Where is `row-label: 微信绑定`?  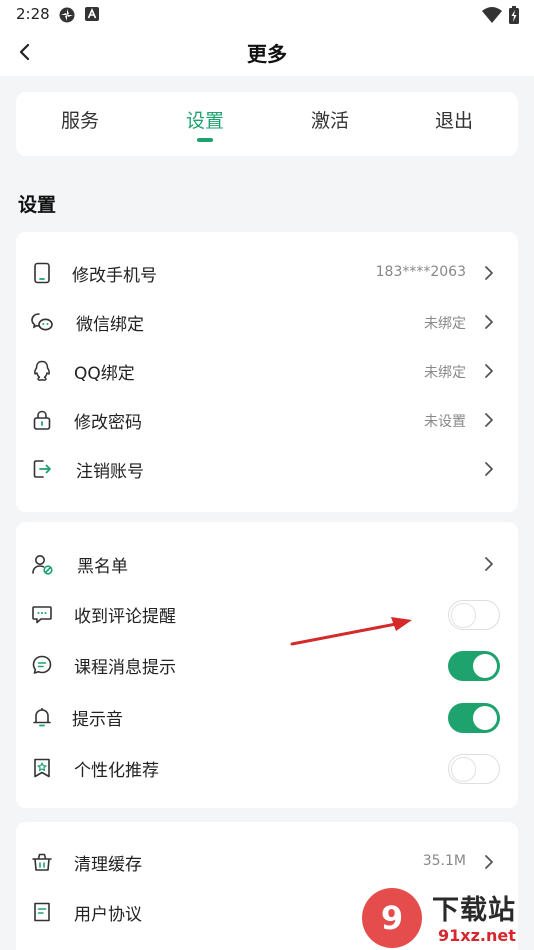
row-label: 微信绑定 is located at coordinates (110, 325).